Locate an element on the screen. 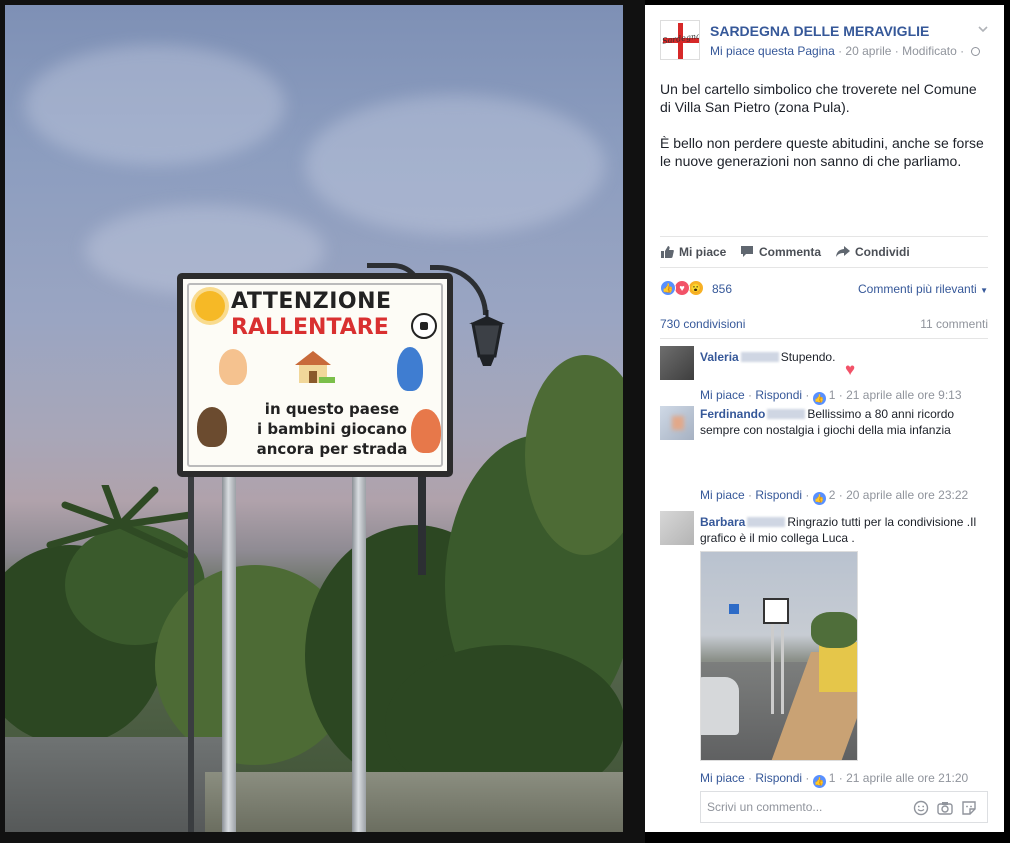 This screenshot has height=843, width=1010. sign-message-line: i bambini giocano is located at coordinates (332, 429).